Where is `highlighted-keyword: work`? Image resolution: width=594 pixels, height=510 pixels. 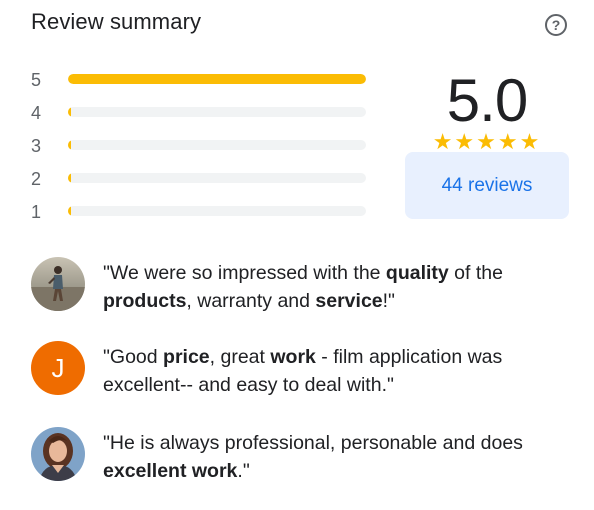 highlighted-keyword: work is located at coordinates (293, 357).